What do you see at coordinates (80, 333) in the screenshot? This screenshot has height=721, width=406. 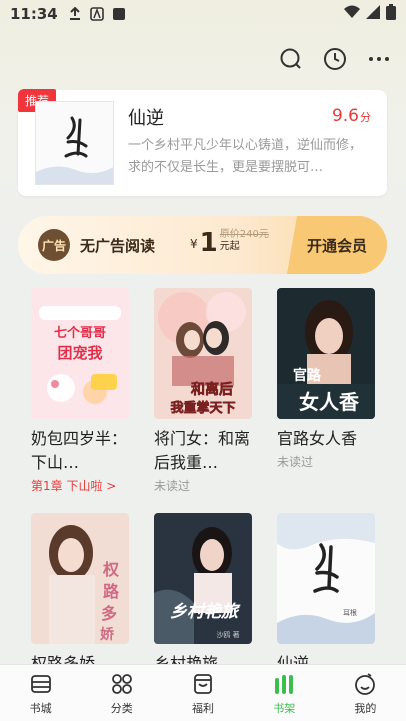 I see `svg-text: 七个哥哥` at bounding box center [80, 333].